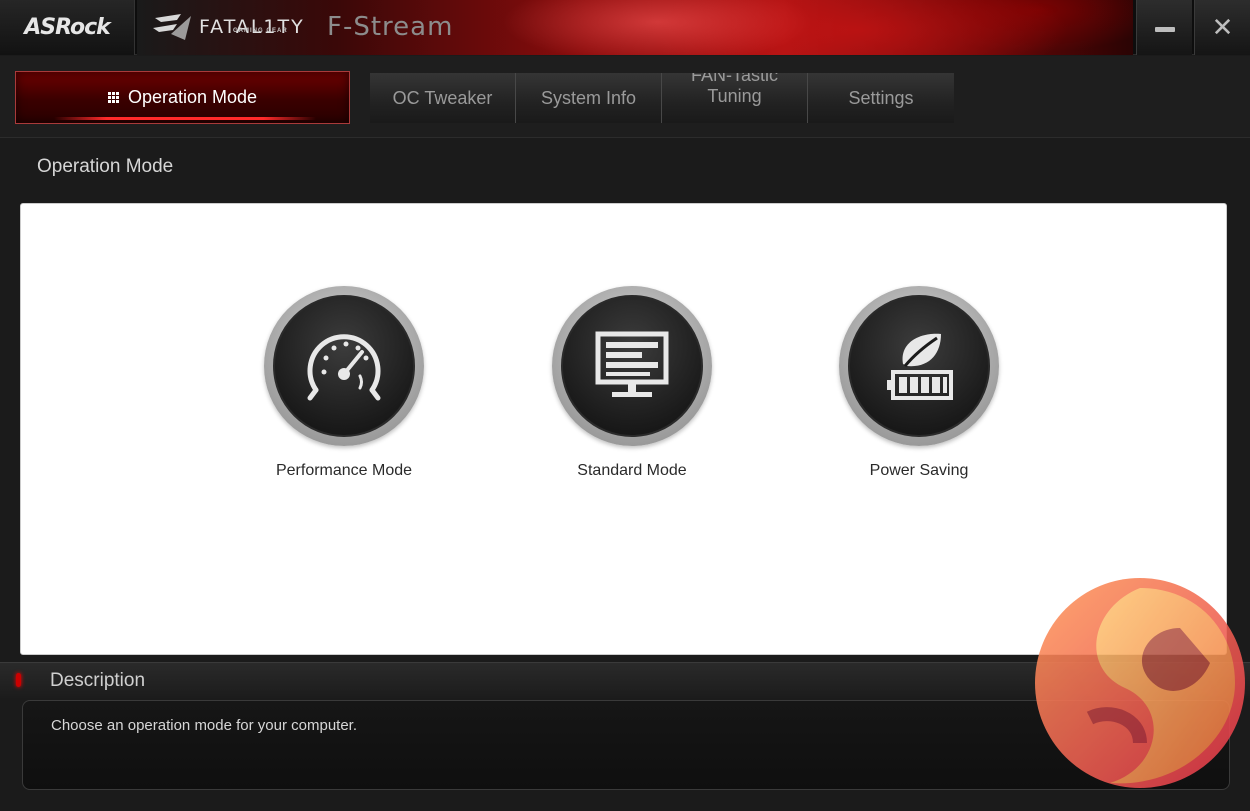 The width and height of the screenshot is (1250, 811). Describe the element at coordinates (113, 97) in the screenshot. I see `grid-icon` at that location.